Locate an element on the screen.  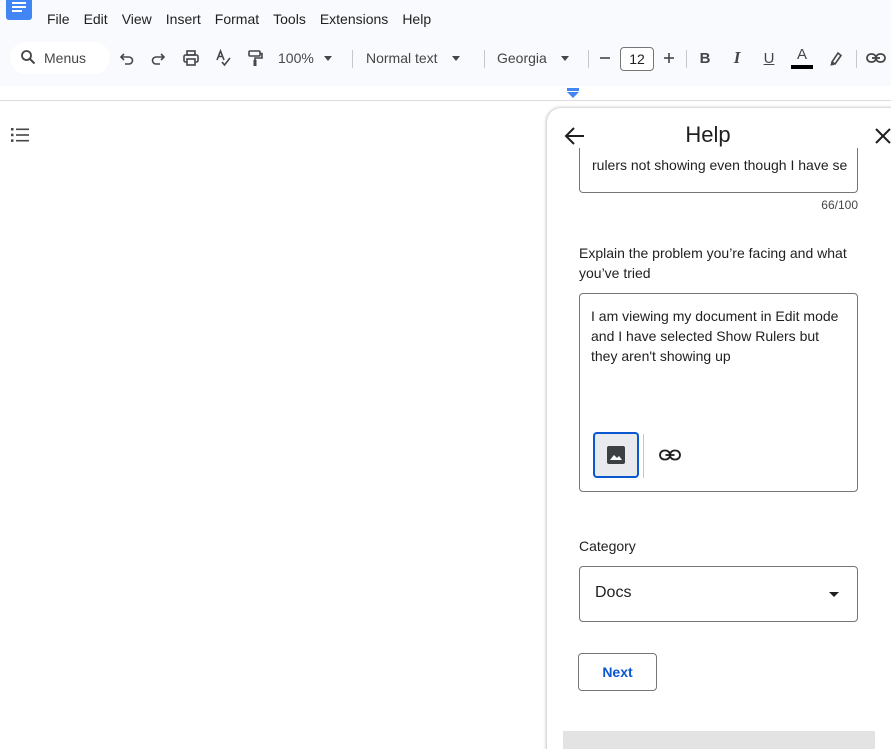
print-icon is located at coordinates (191, 58).